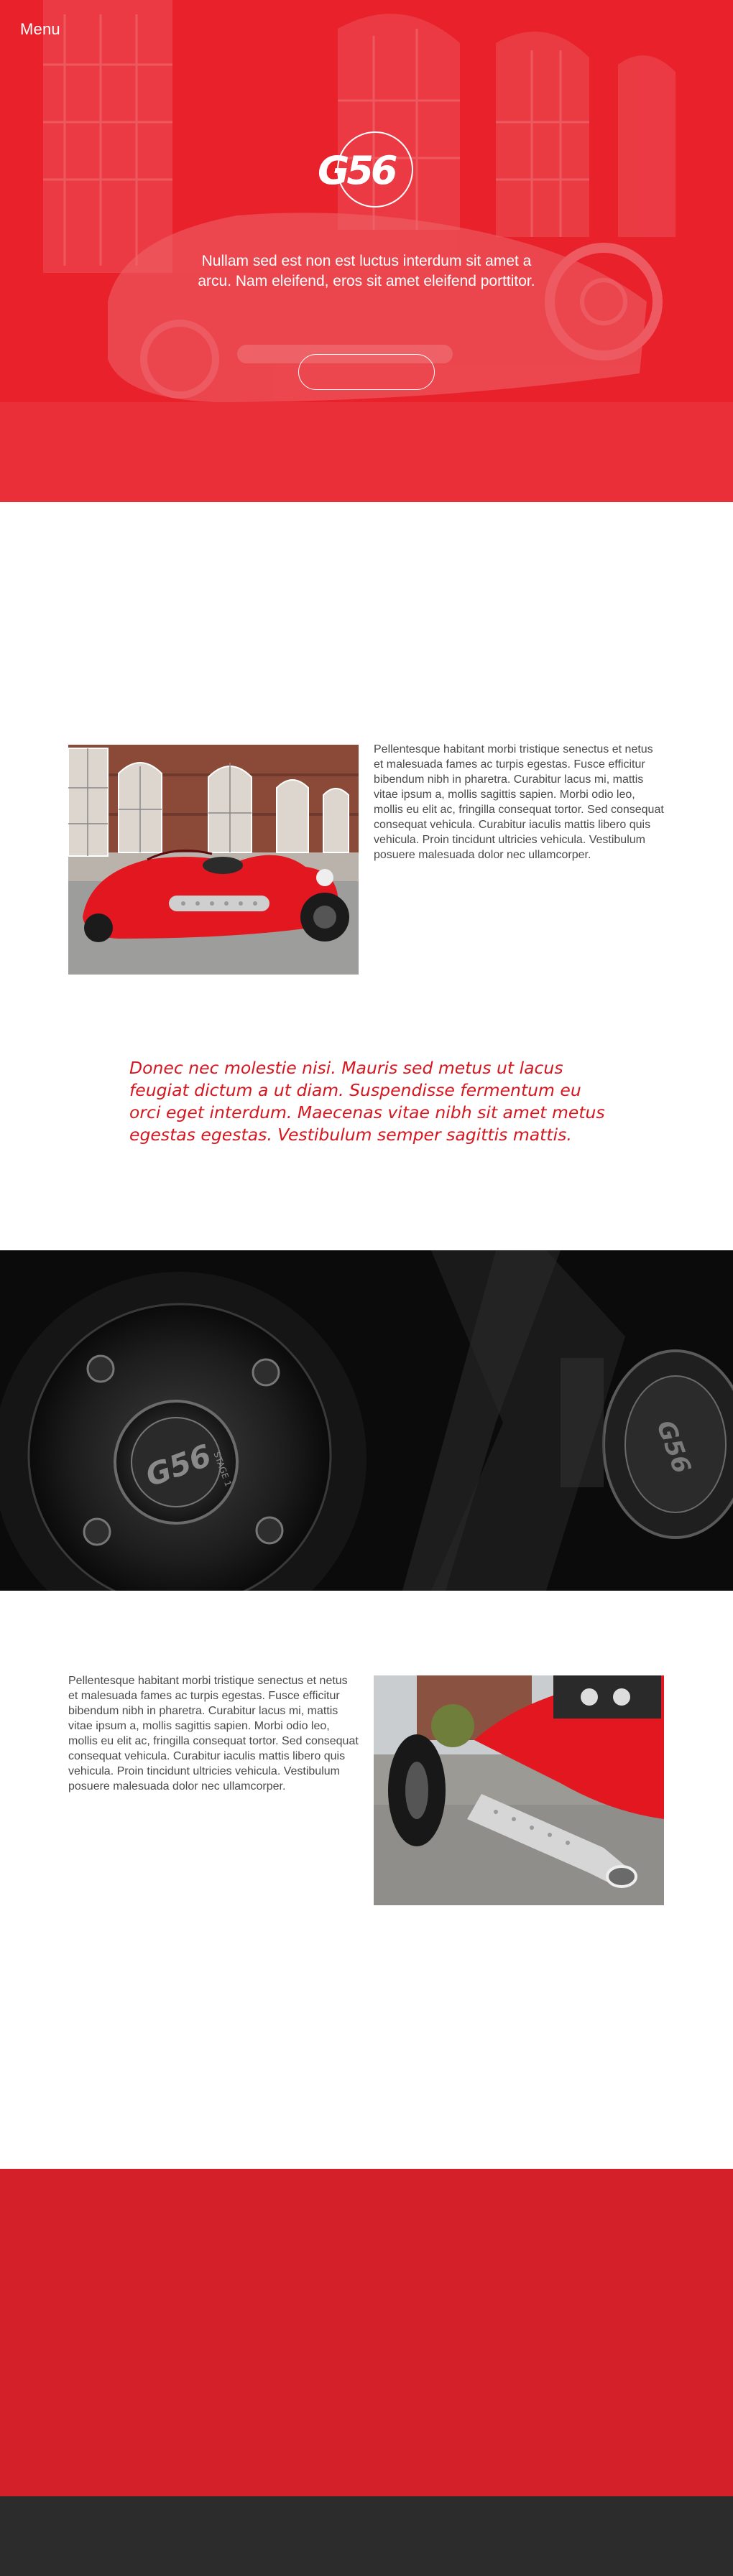 The image size is (733, 2576). What do you see at coordinates (357, 170) in the screenshot?
I see `logo-text: G56` at bounding box center [357, 170].